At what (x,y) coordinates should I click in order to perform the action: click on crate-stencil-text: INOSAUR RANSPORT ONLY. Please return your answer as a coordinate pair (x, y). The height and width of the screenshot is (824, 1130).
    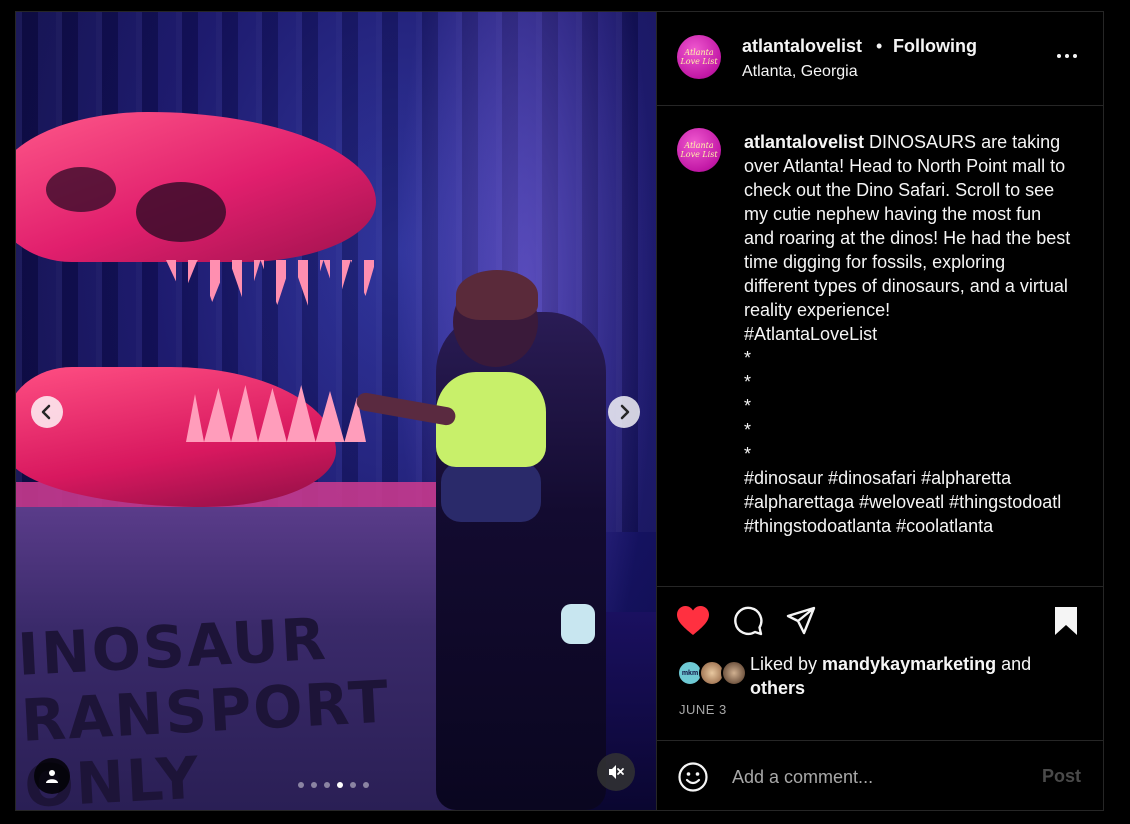
    Looking at the image, I should click on (204, 707).